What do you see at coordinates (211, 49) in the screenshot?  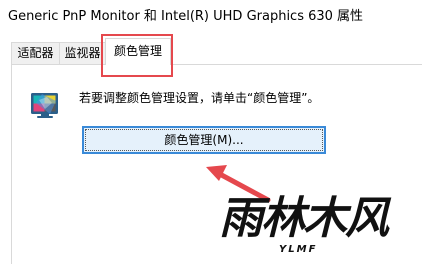 I see `tab-strip: 适配器 监视器 颜色管理` at bounding box center [211, 49].